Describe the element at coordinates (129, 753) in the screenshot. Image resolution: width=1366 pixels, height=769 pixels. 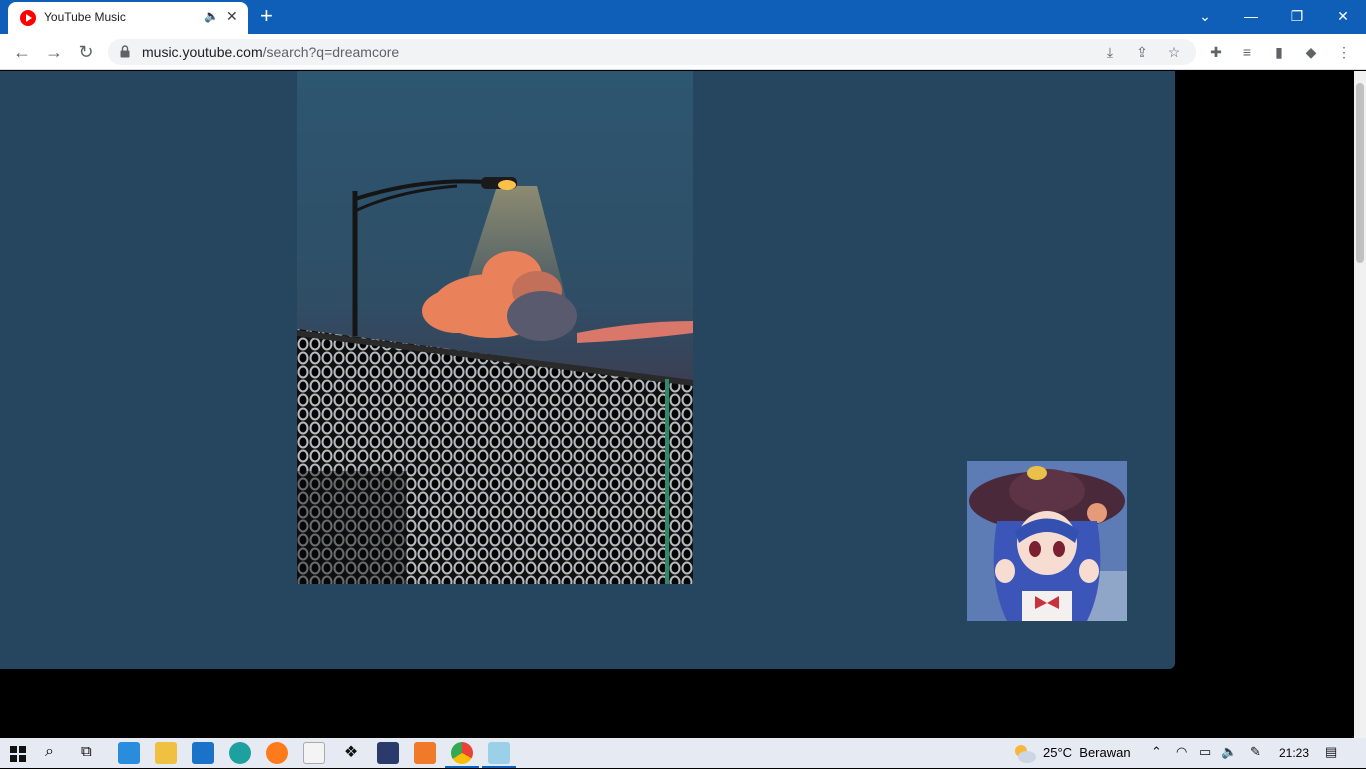
I see `whiteboard-icon` at that location.